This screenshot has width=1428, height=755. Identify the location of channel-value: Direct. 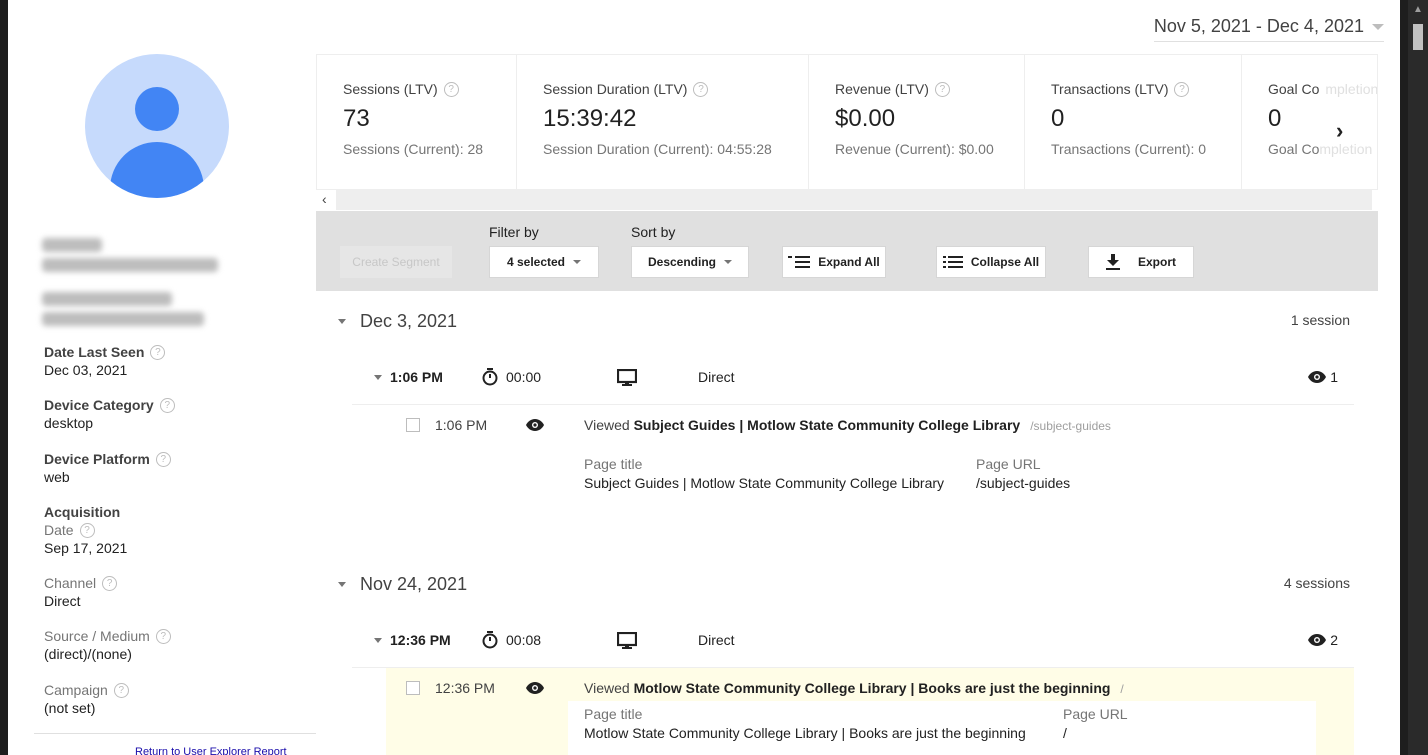
(62, 601).